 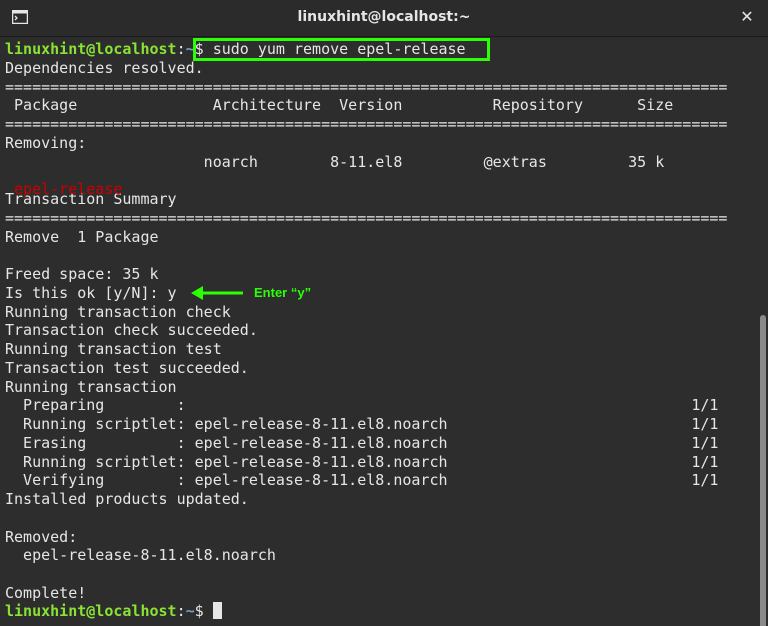 I want to click on prompt-userhost: linuxhint@localhost, so click(x=91, y=49).